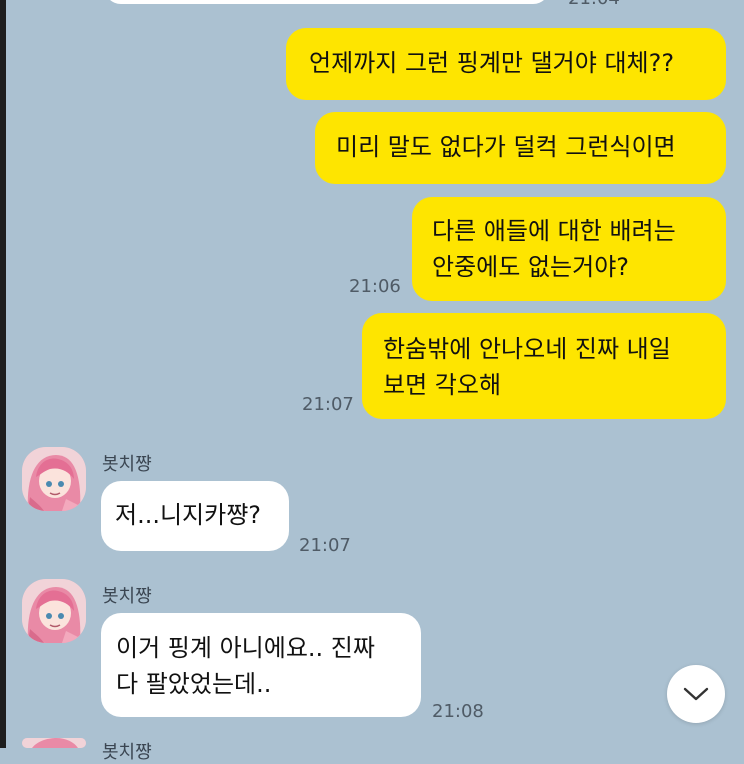  What do you see at coordinates (188, 515) in the screenshot?
I see `message-text: 저...니지카쨩?` at bounding box center [188, 515].